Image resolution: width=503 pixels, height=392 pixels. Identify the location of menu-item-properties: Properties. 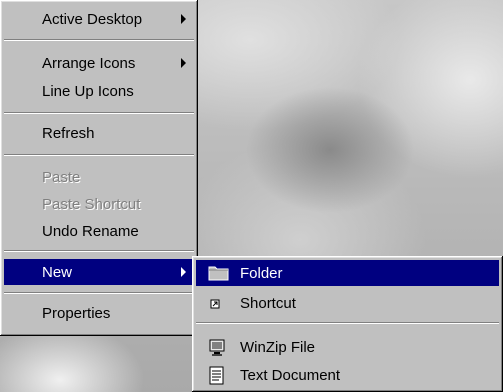
(99, 313).